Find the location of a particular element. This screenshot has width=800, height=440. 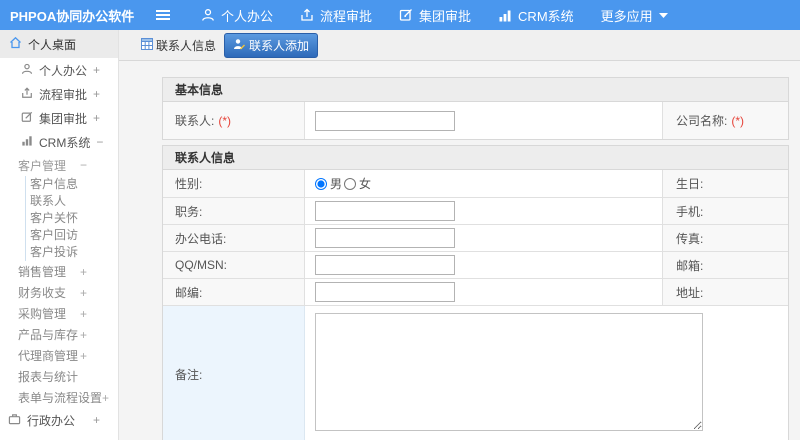

sidebar-item-label: 财务收支 is located at coordinates (42, 293).